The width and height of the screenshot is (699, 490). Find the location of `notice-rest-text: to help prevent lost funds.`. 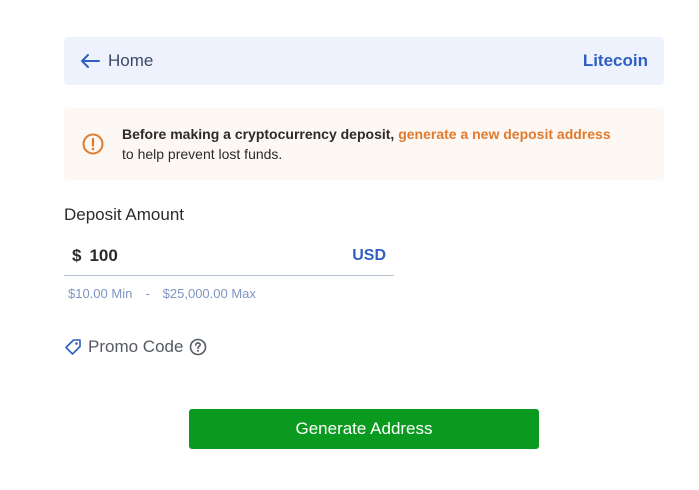

notice-rest-text: to help prevent lost funds. is located at coordinates (202, 154).